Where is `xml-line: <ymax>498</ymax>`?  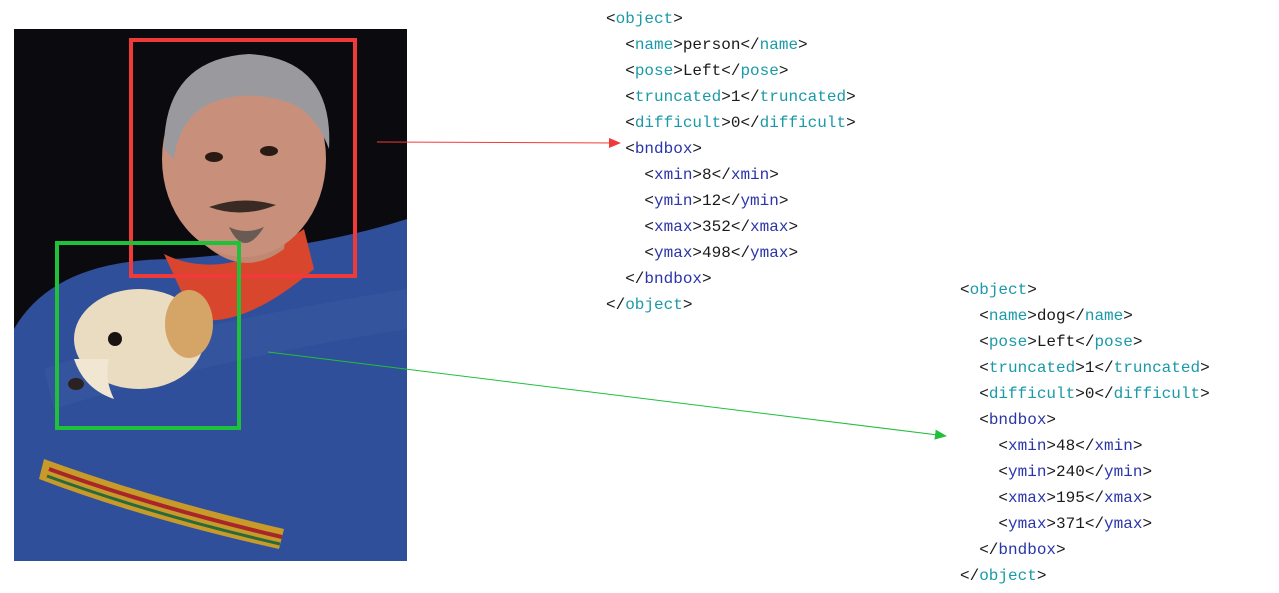
xml-line: <ymax>498</ymax> is located at coordinates (731, 253).